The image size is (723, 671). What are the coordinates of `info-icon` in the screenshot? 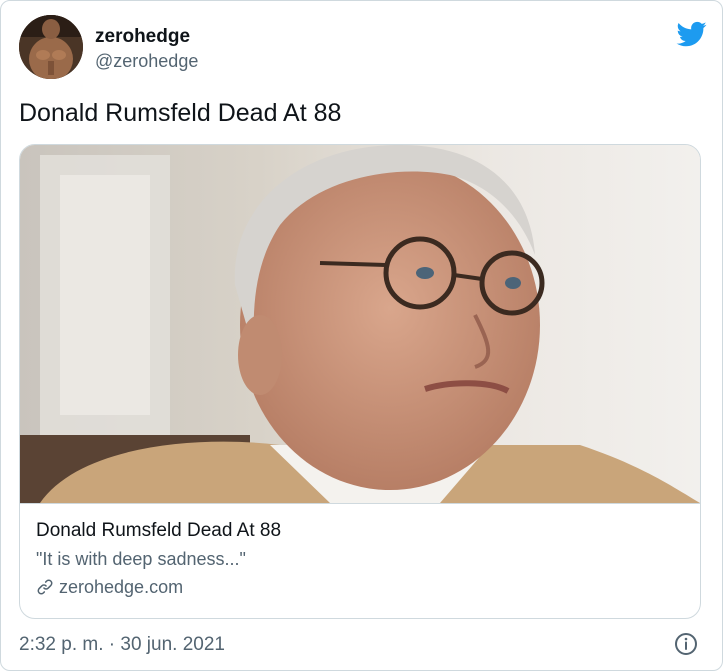 It's located at (686, 644).